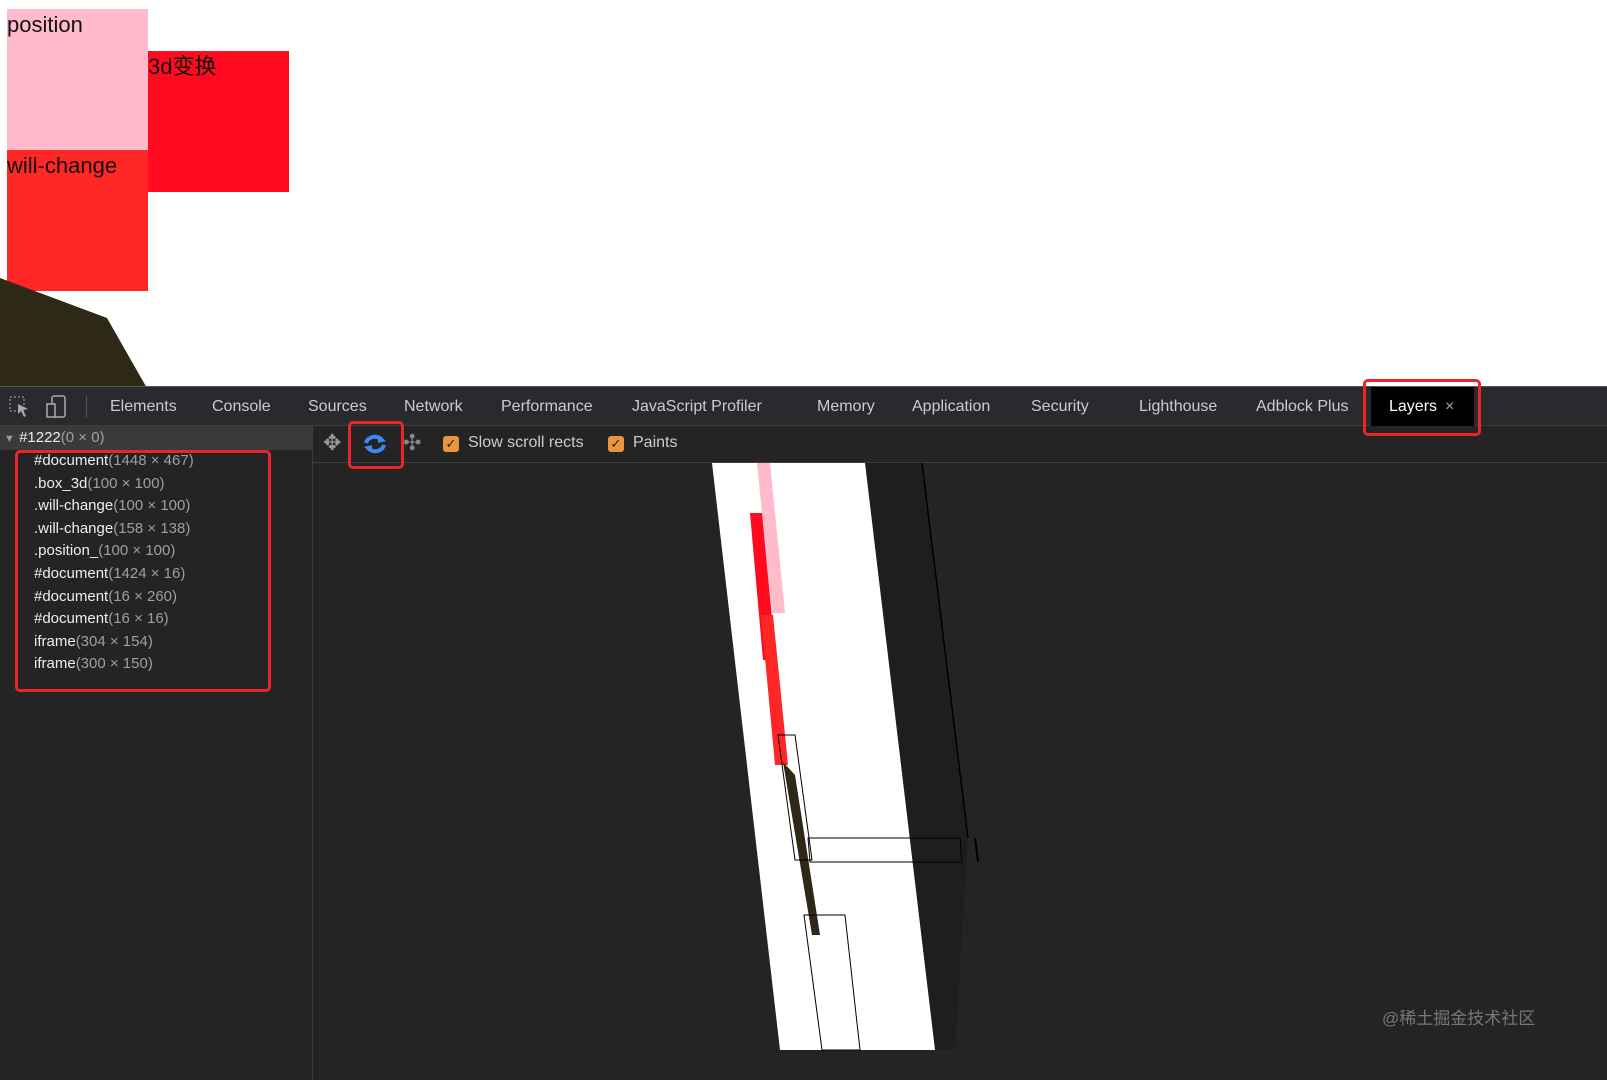  What do you see at coordinates (697, 406) in the screenshot?
I see `tab-javascript-profiler: JavaScript Profiler` at bounding box center [697, 406].